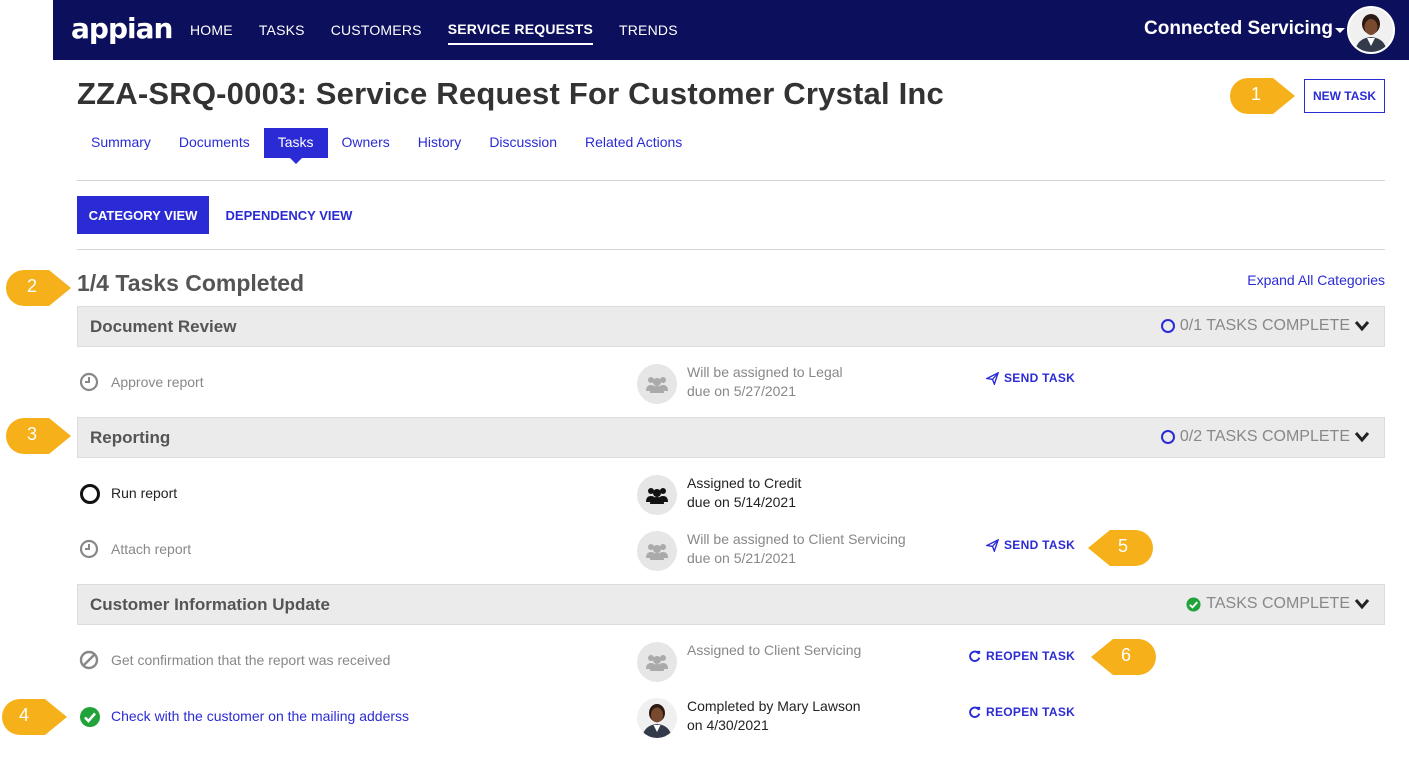 This screenshot has width=1409, height=764. I want to click on category-status-text: 0/2 TASKS COMPLETE, so click(1264, 436).